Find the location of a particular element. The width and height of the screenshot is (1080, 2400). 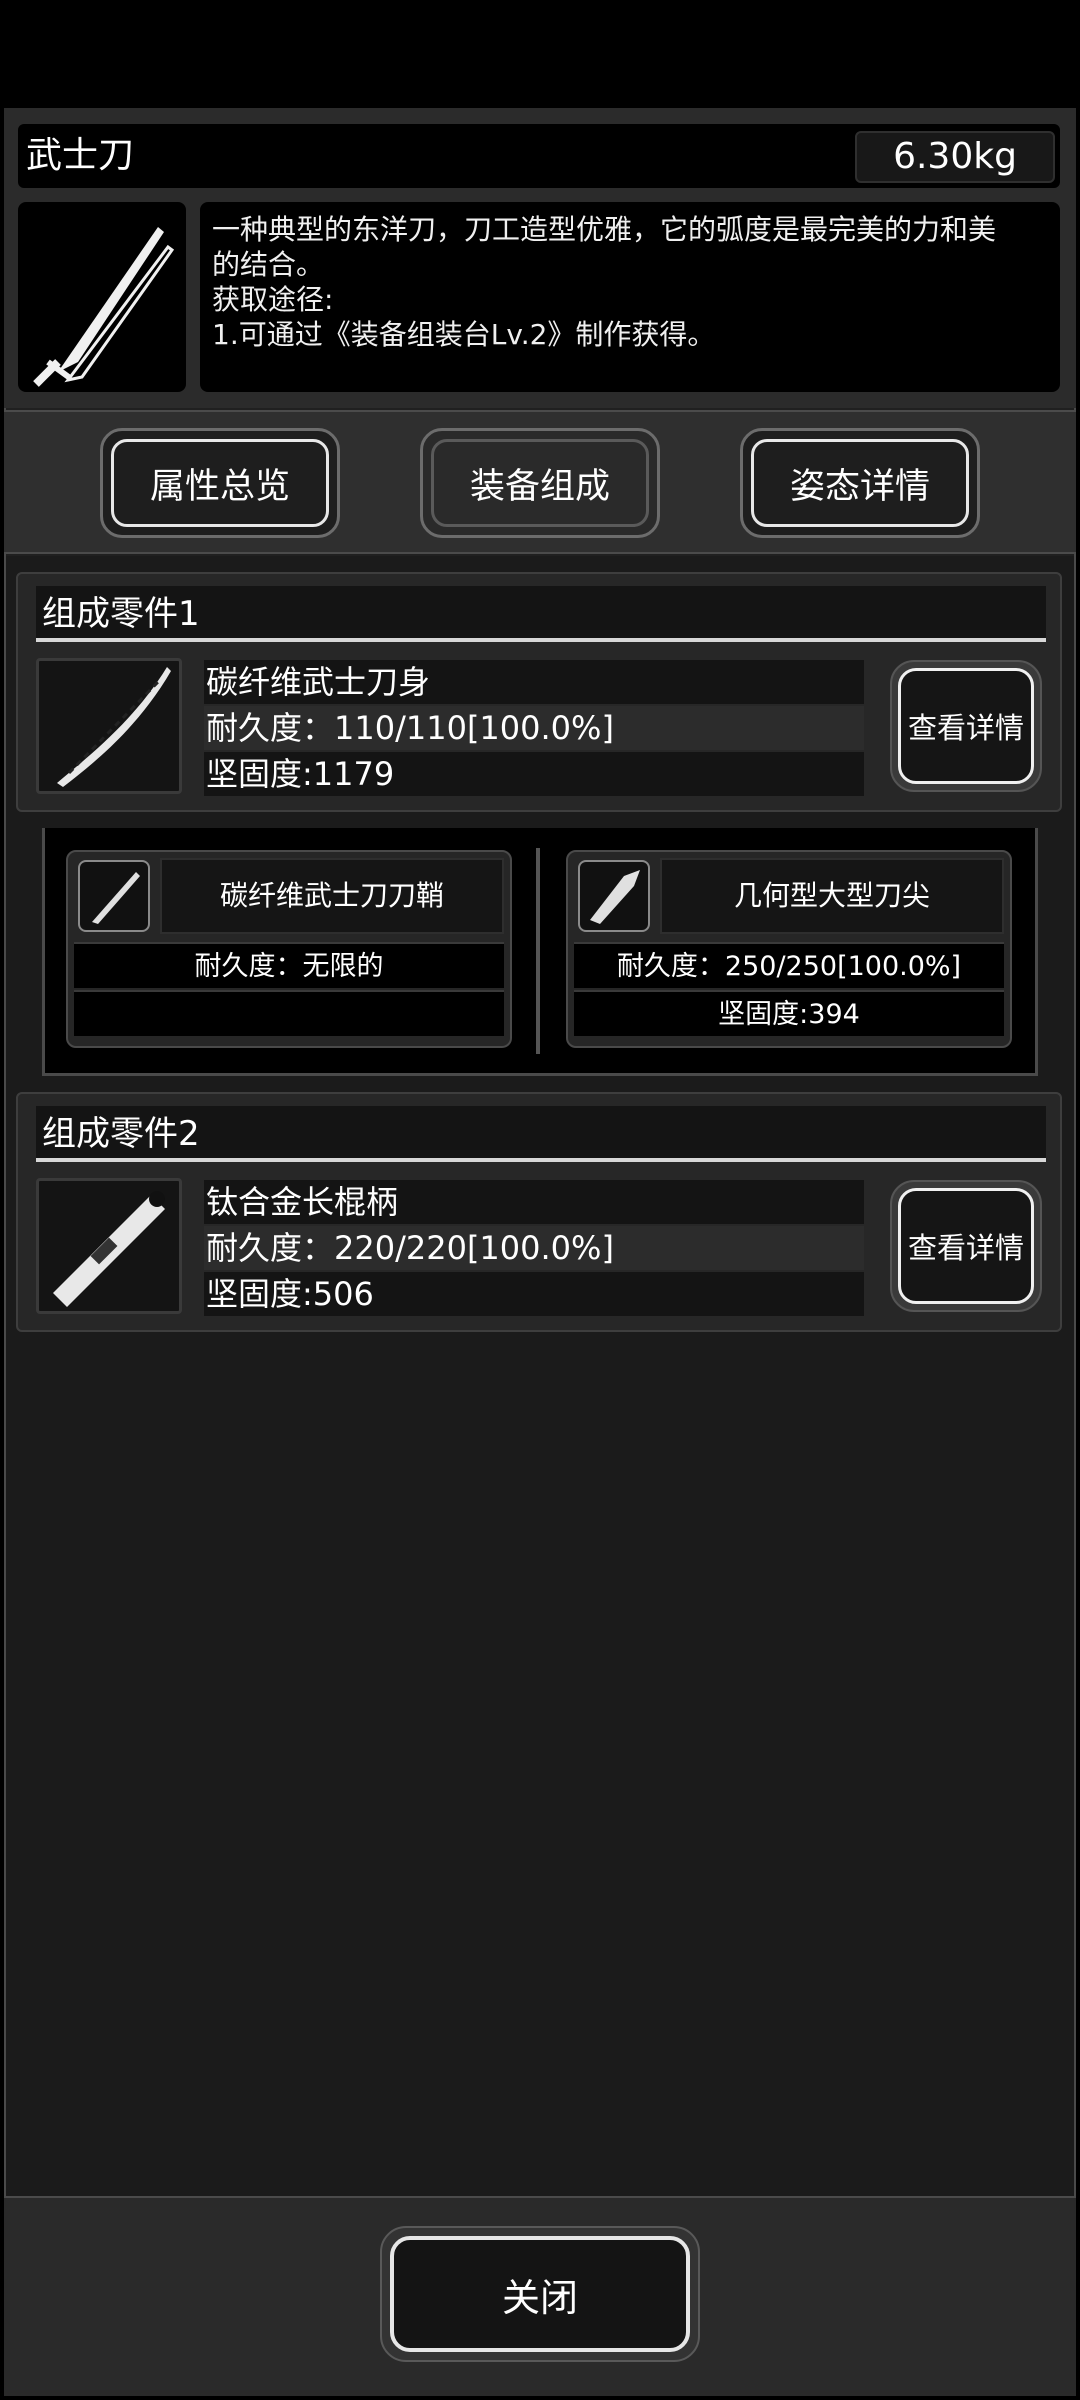

tab-label: 装备组成 is located at coordinates (539, 486).